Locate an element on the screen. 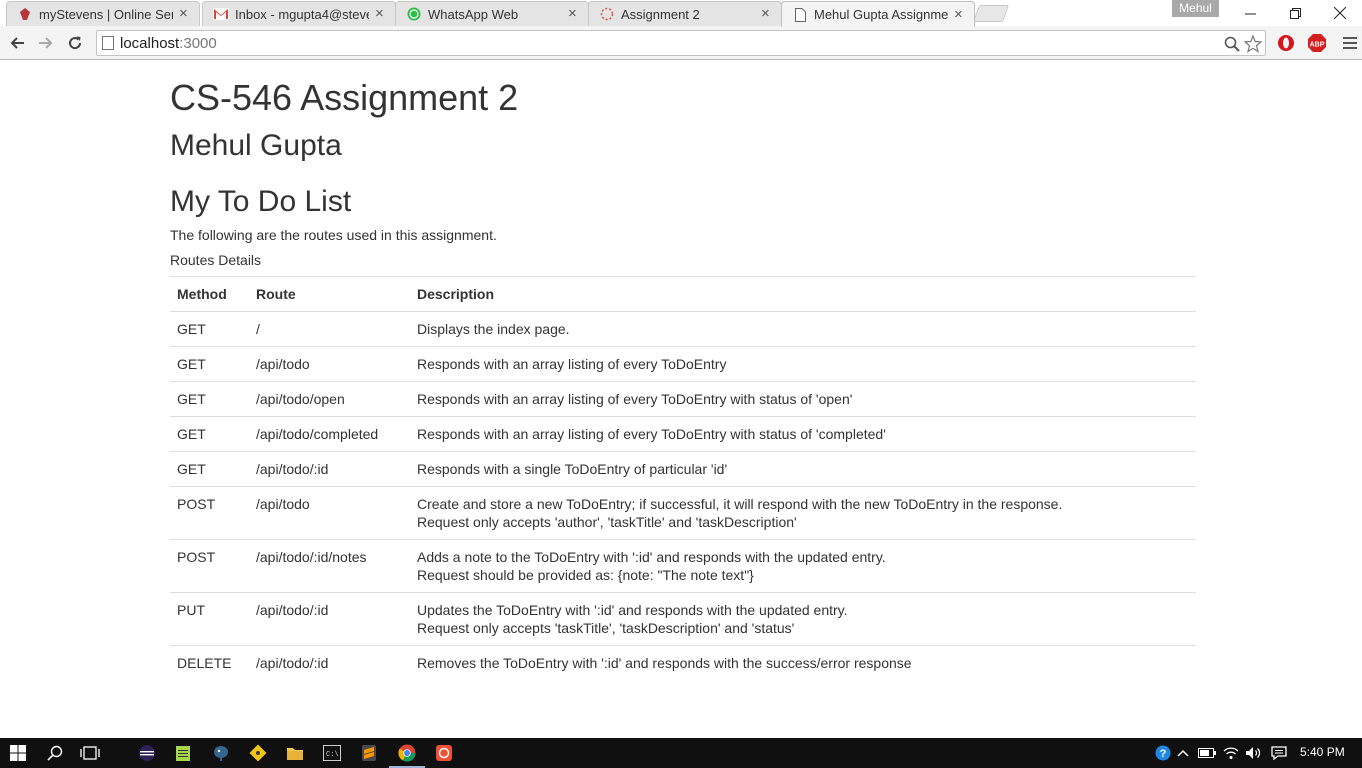 The image size is (1362, 768). wifi-icon is located at coordinates (1231, 753).